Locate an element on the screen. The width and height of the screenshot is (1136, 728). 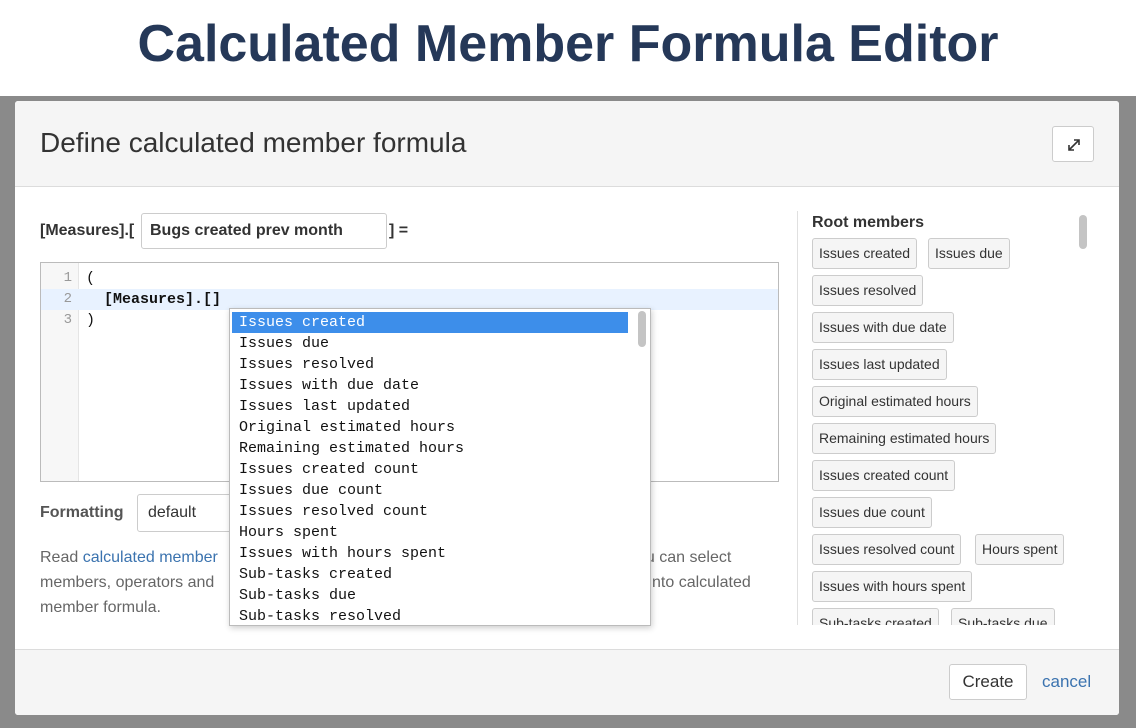
autocomplete-item: Issues resolved count is located at coordinates (430, 511).